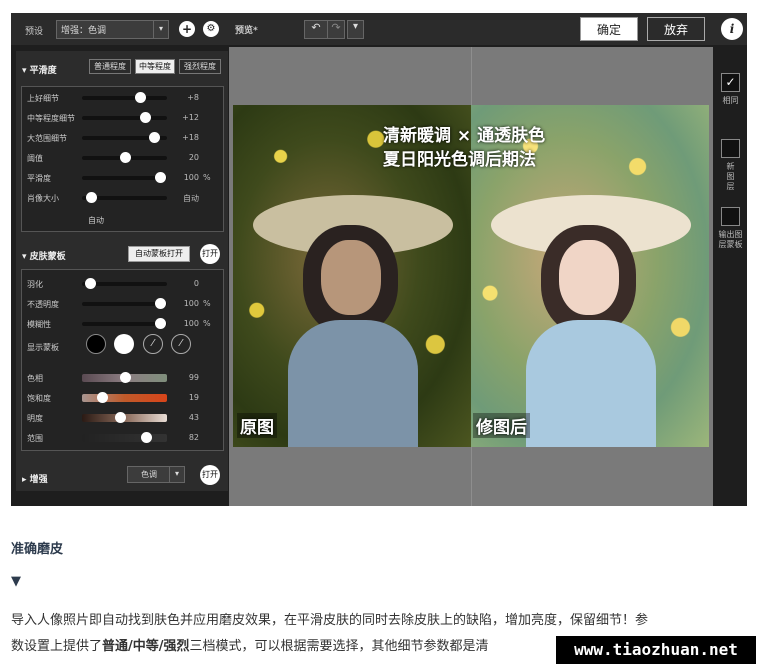  What do you see at coordinates (156, 474) in the screenshot?
I see `enhance-dropdown: 色调 ▾` at bounding box center [156, 474].